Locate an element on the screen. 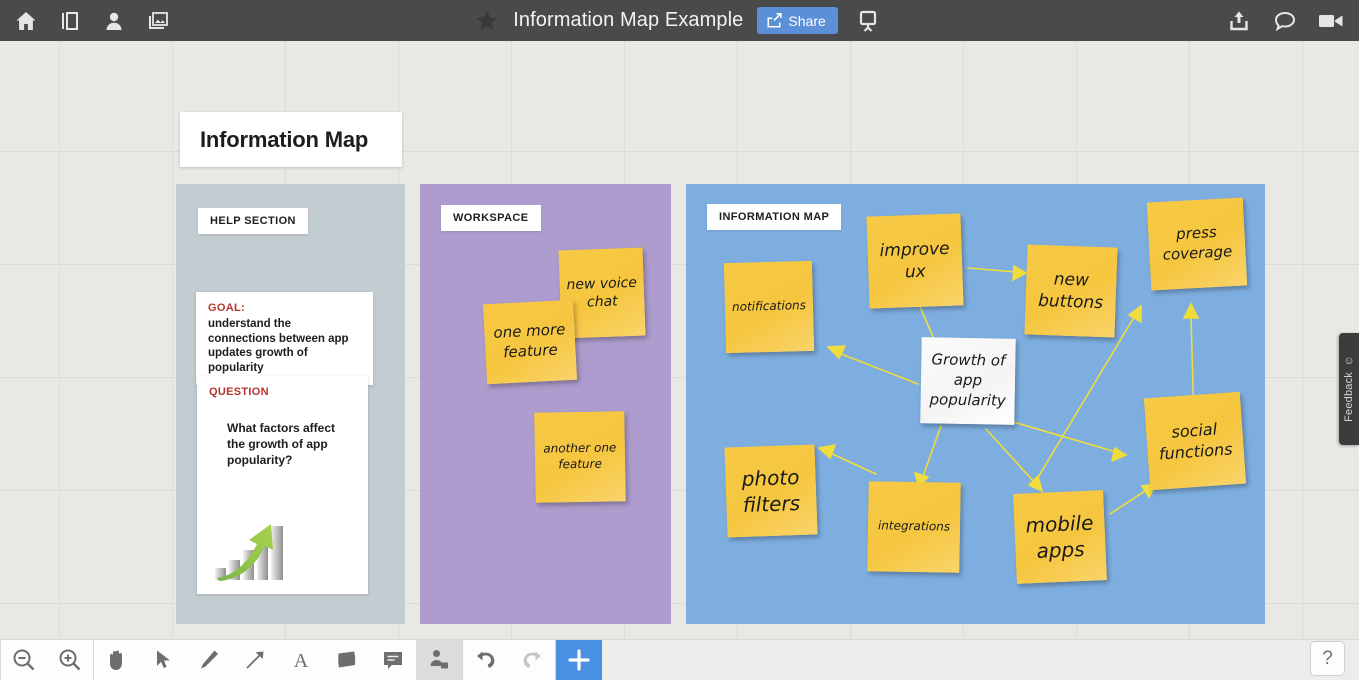  history-tool-group is located at coordinates (509, 659).